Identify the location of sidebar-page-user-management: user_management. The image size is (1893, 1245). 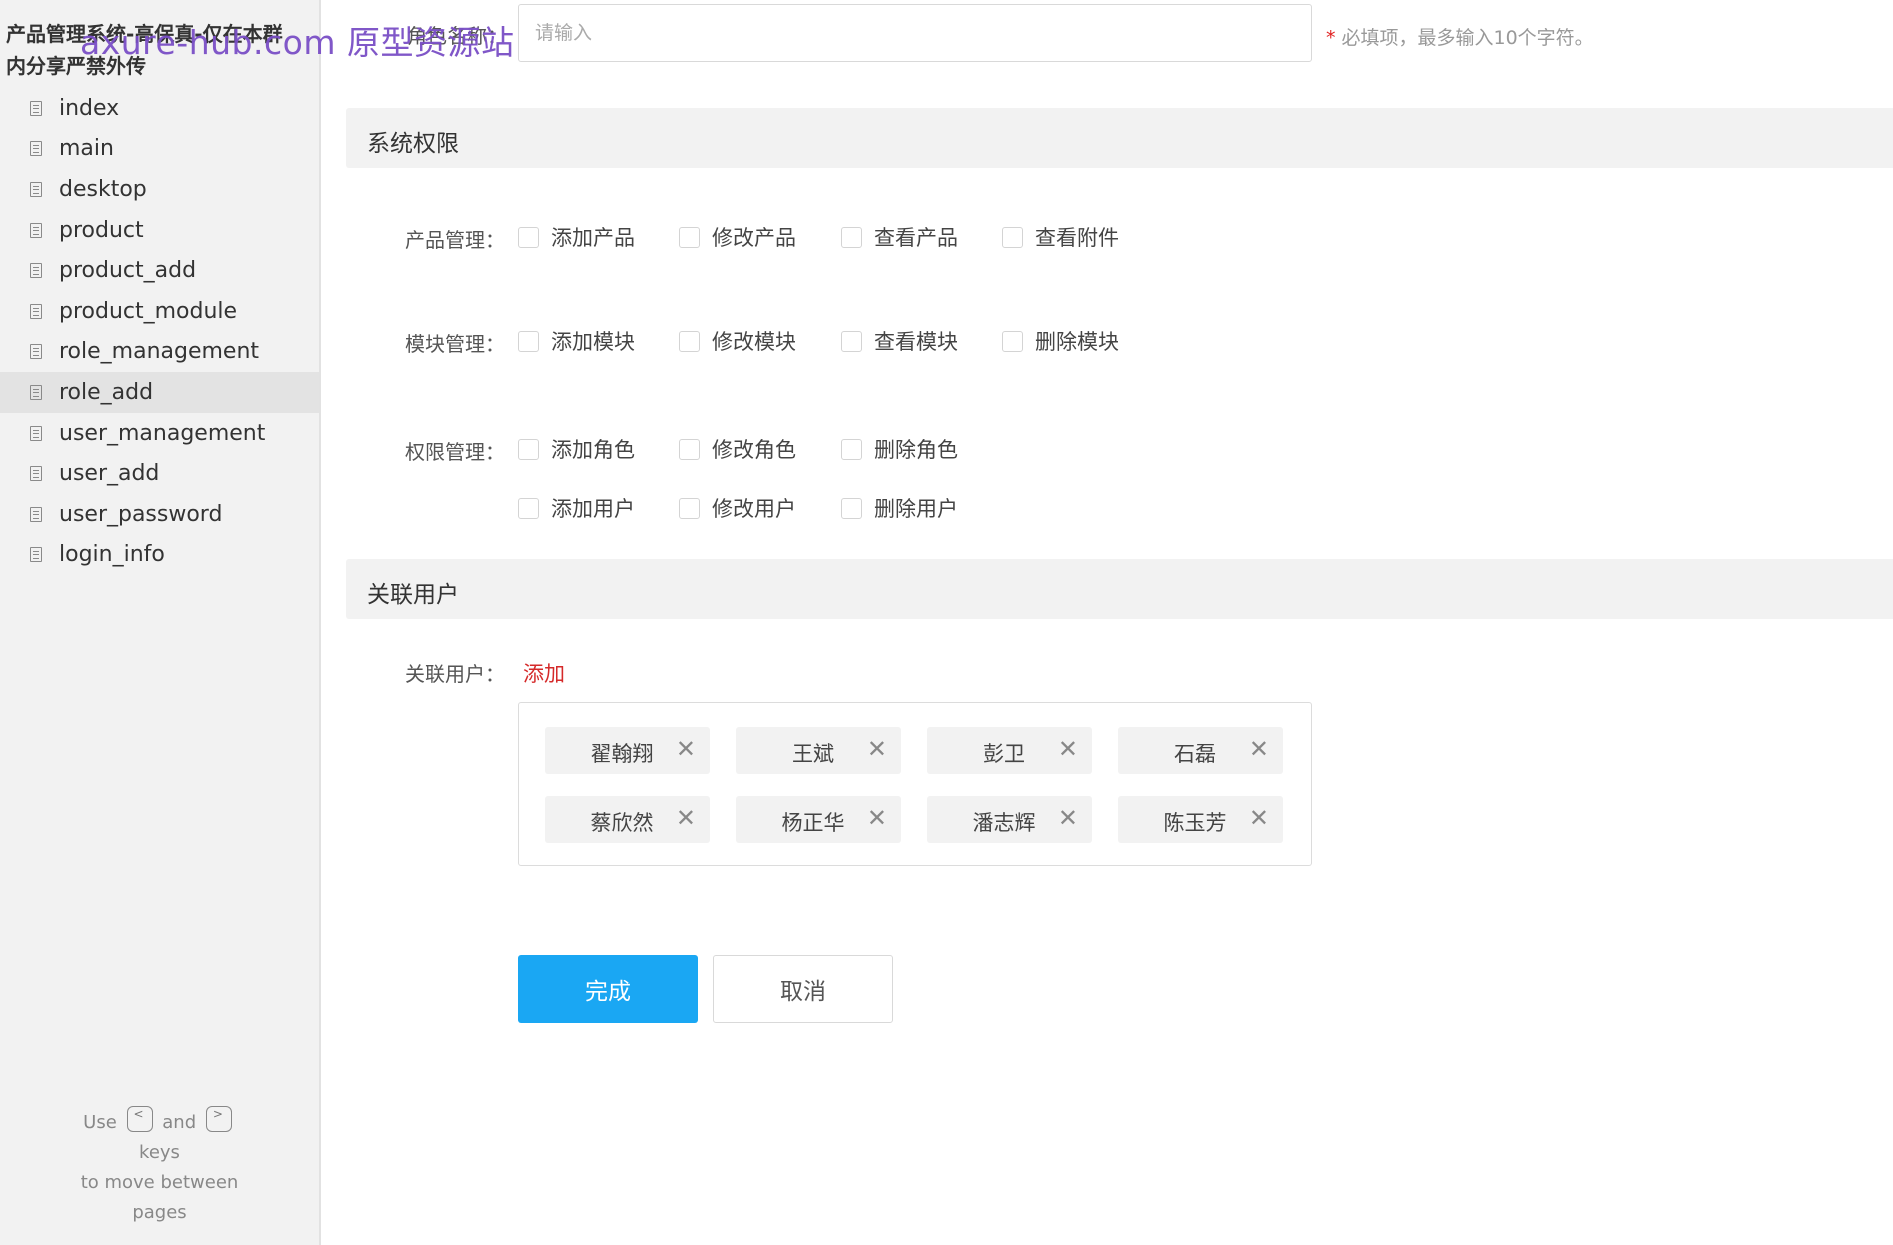
(159, 433).